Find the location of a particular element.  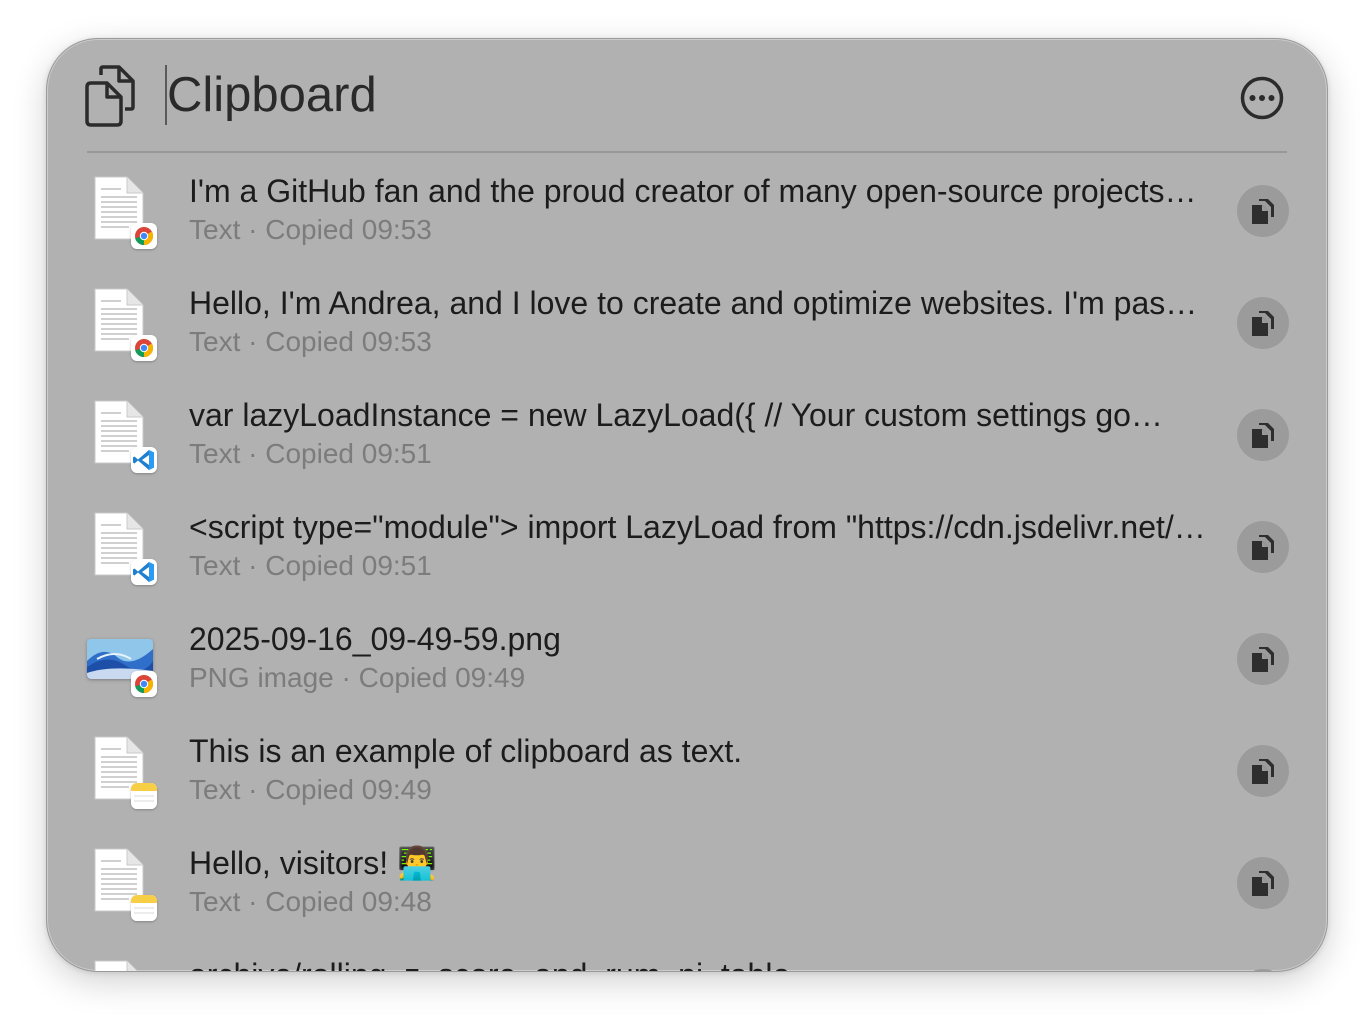

more-actions-button is located at coordinates (1262, 98).